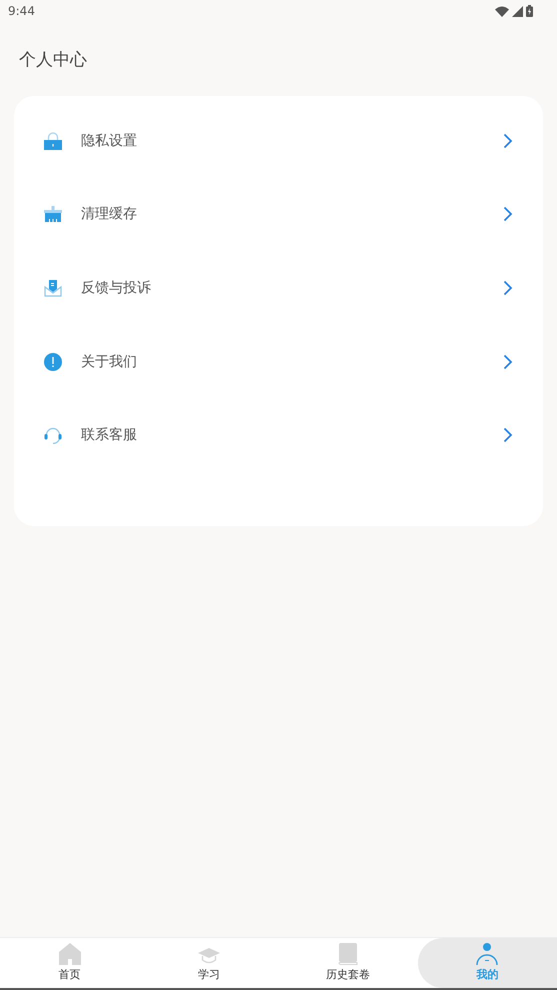 The image size is (557, 990). Describe the element at coordinates (502, 11) in the screenshot. I see `wifi-icon` at that location.